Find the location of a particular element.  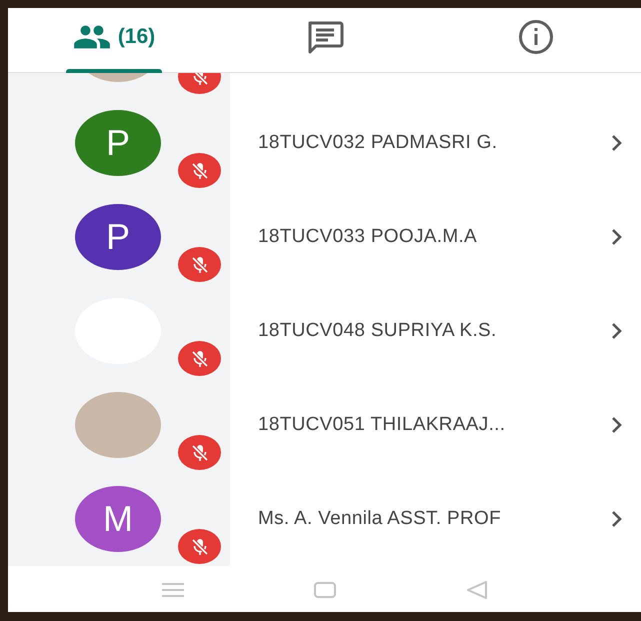

participant-name: 18TUCV032 PADMASRI G. is located at coordinates (378, 143).